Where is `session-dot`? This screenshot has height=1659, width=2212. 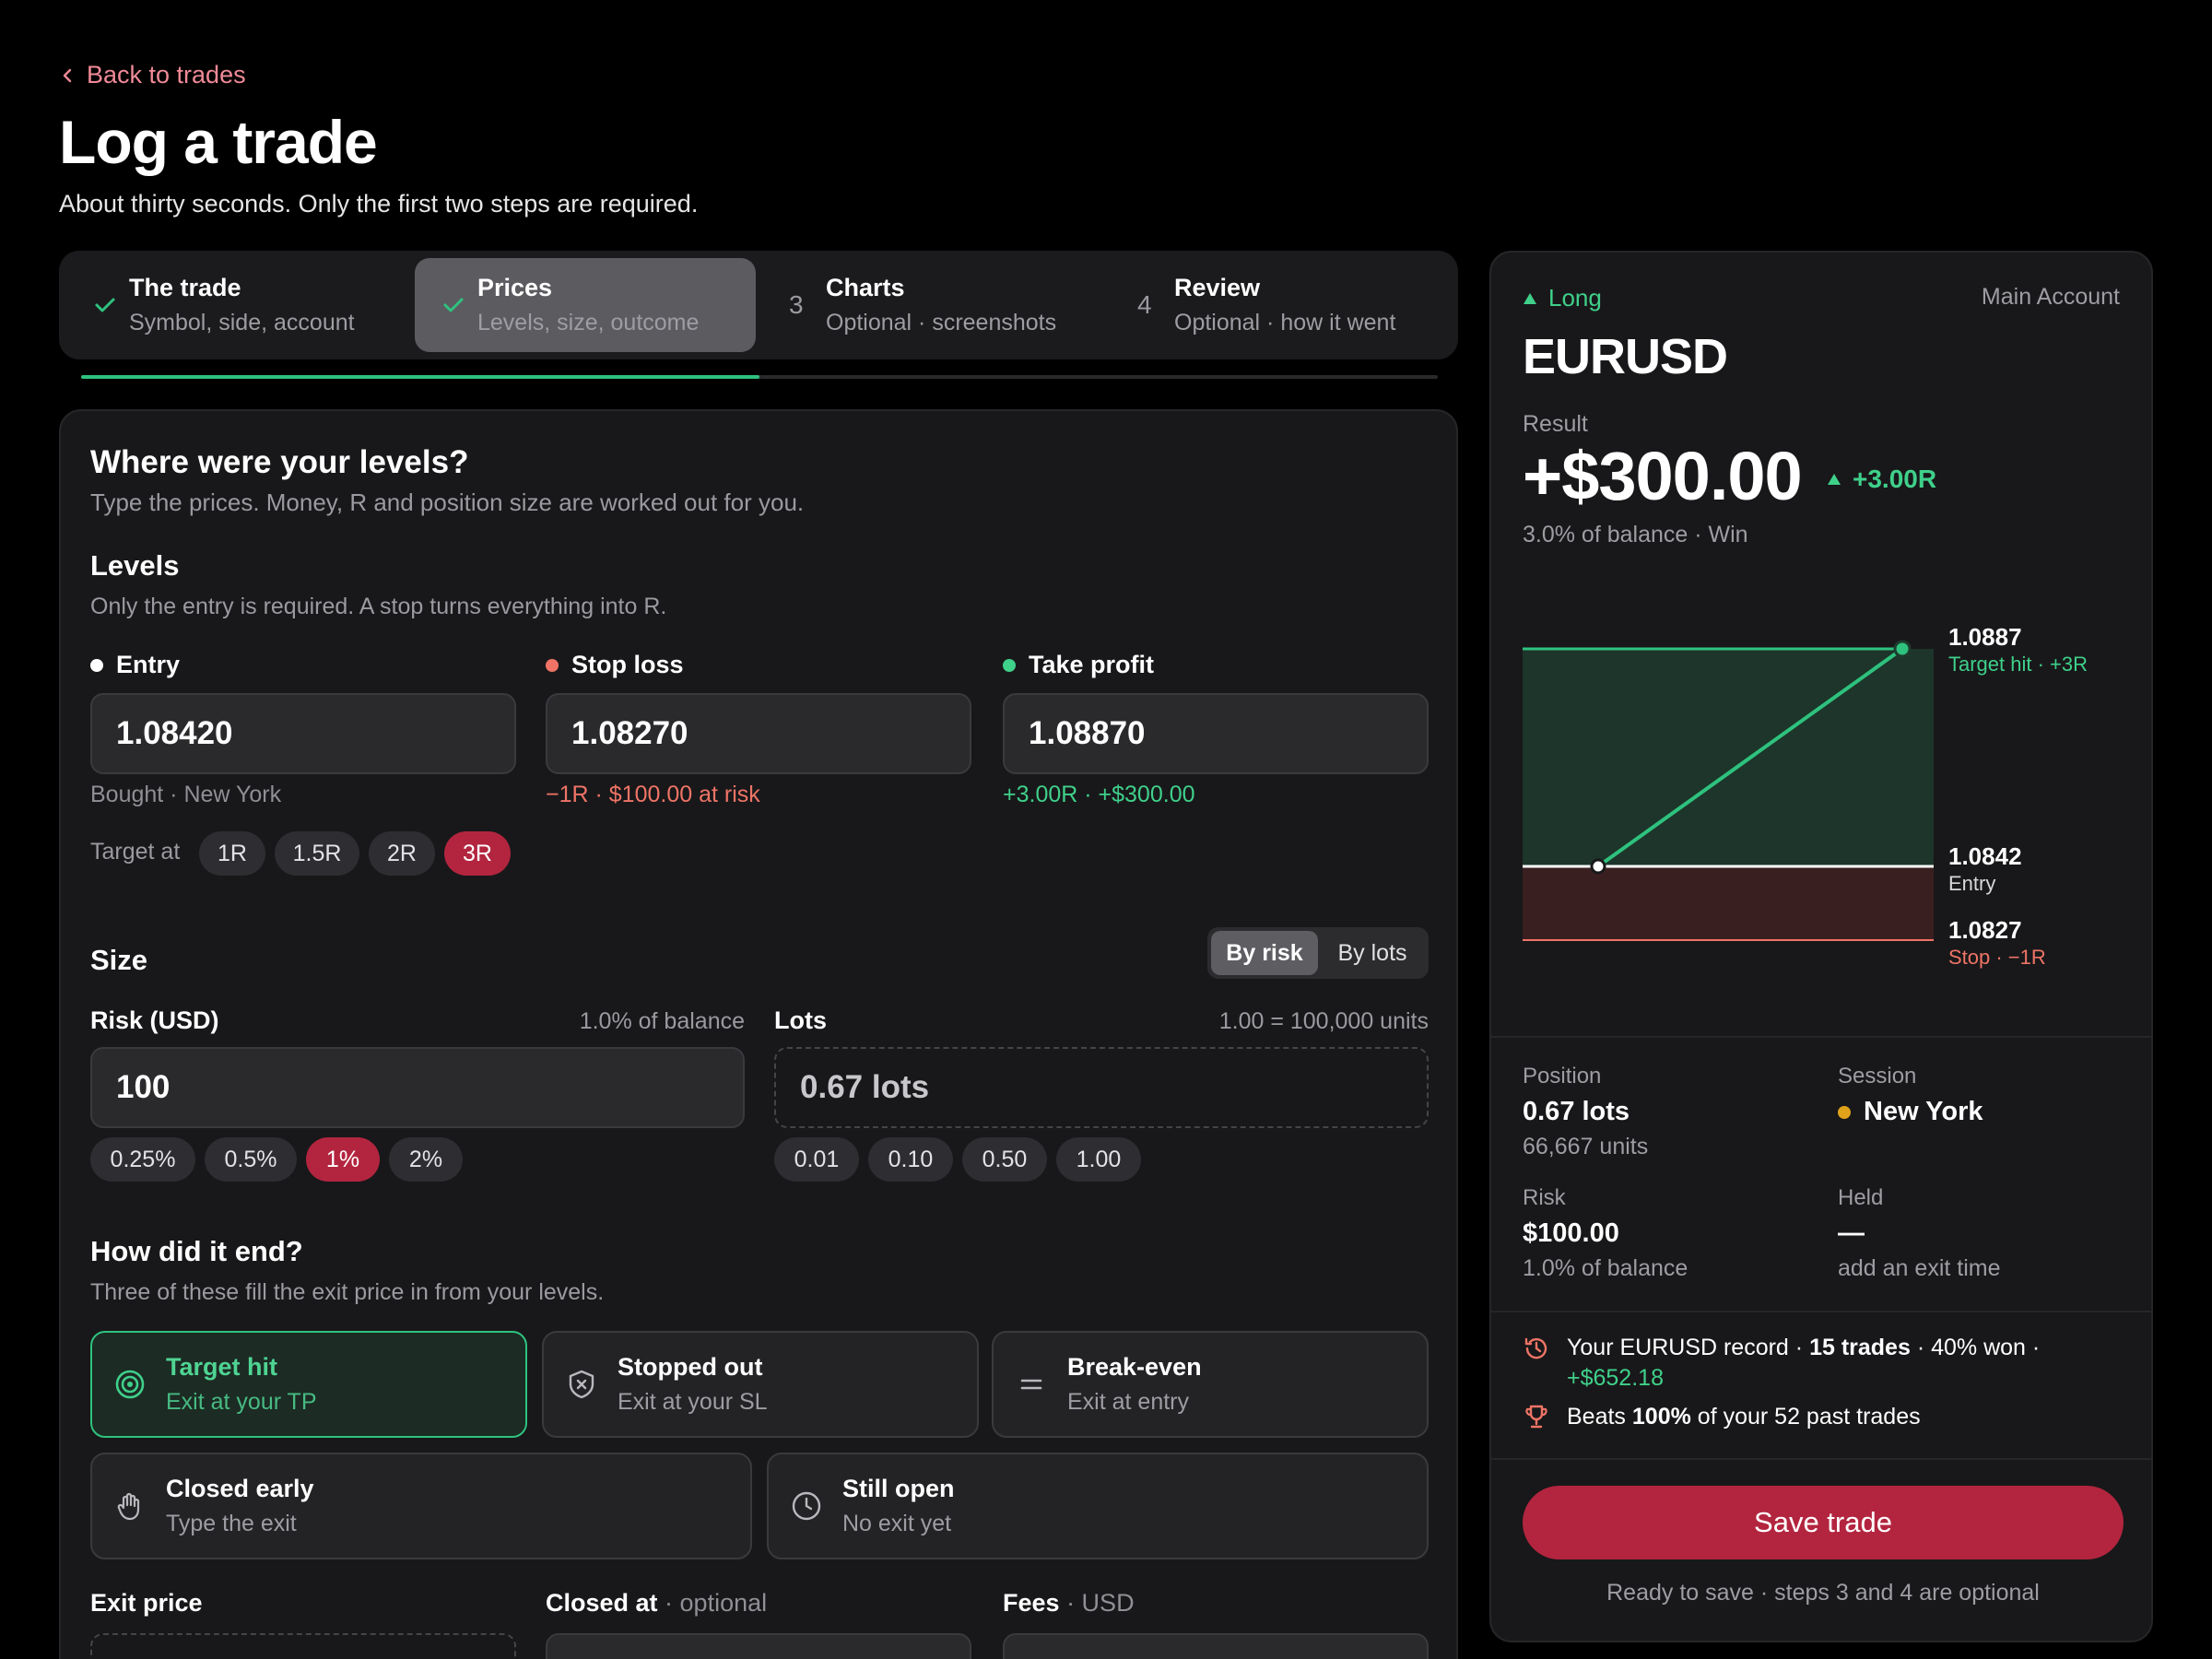 session-dot is located at coordinates (1844, 1112).